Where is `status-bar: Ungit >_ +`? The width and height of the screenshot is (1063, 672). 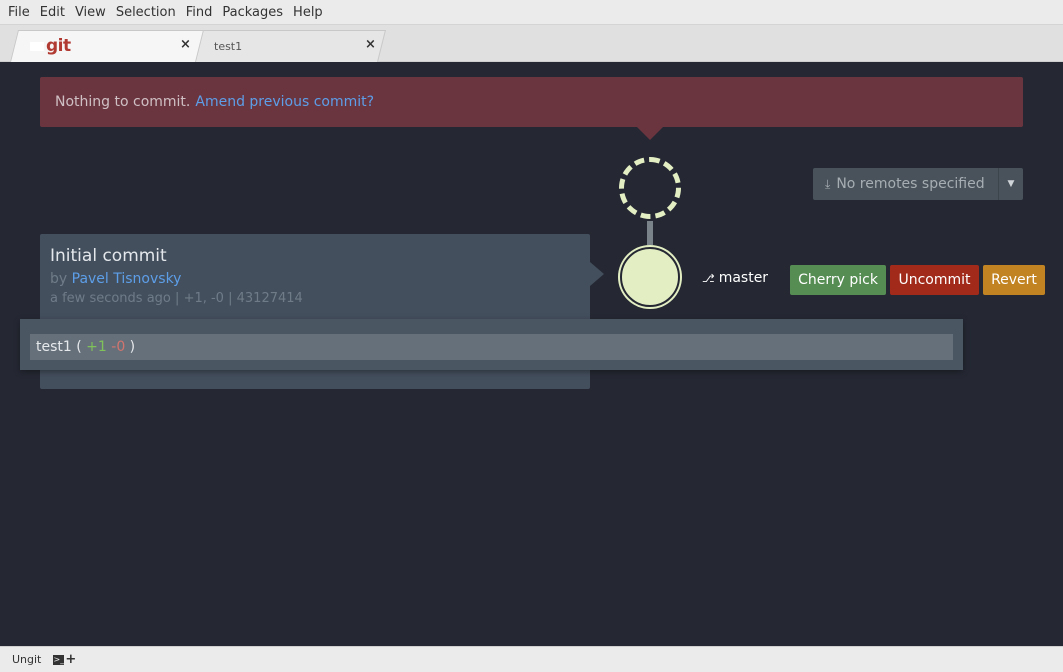 status-bar: Ungit >_ + is located at coordinates (531, 659).